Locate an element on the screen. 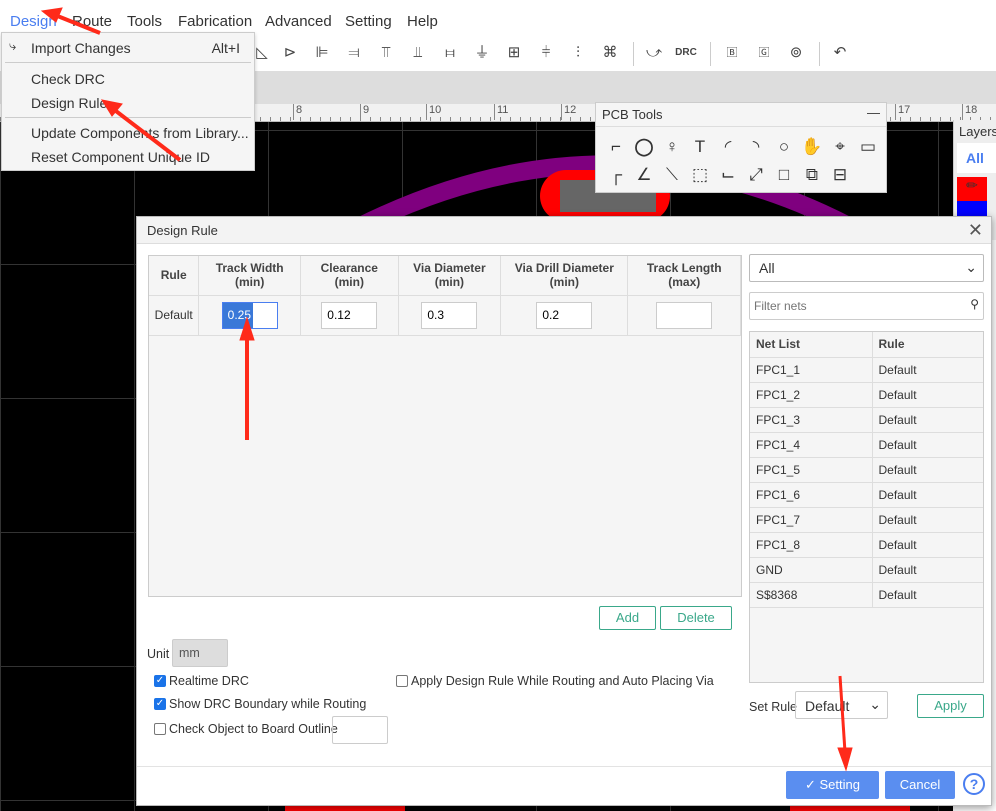 This screenshot has height=811, width=996. net-row: S$8368 Default is located at coordinates (866, 595).